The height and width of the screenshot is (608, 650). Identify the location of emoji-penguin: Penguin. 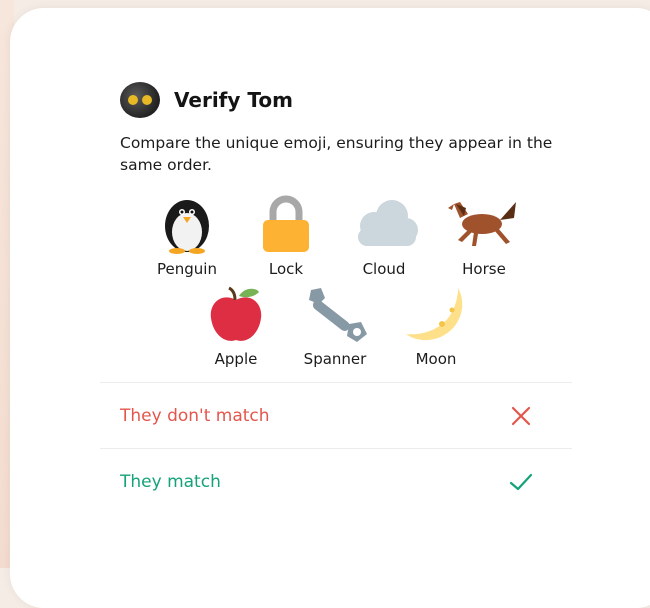
(187, 236).